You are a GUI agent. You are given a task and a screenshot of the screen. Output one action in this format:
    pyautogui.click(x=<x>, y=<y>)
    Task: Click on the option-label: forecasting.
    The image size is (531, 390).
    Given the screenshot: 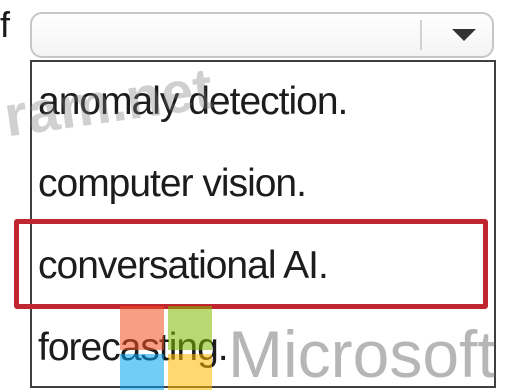 What is the action you would take?
    pyautogui.click(x=133, y=347)
    